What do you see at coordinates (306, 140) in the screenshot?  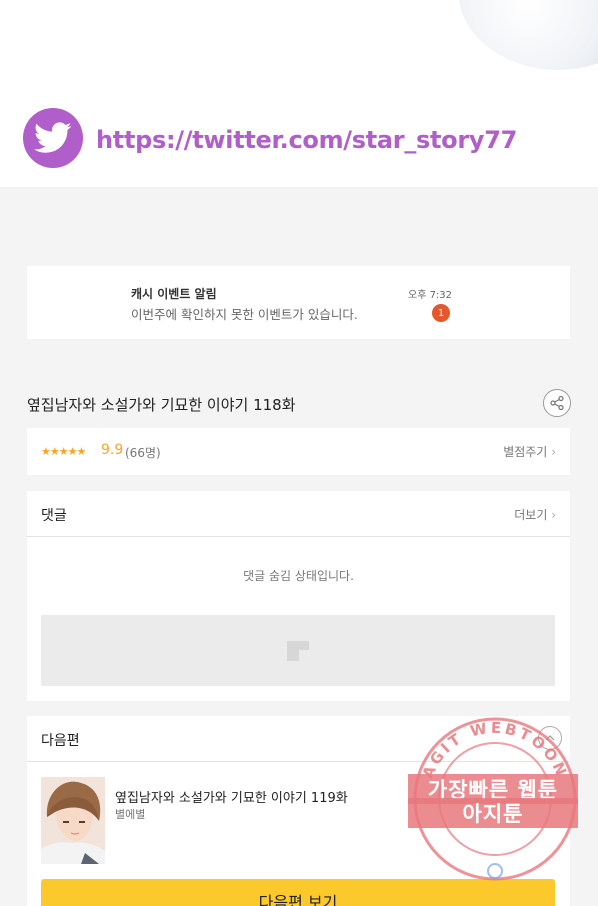 I see `twitter-link: https://twitter.com/star_story77` at bounding box center [306, 140].